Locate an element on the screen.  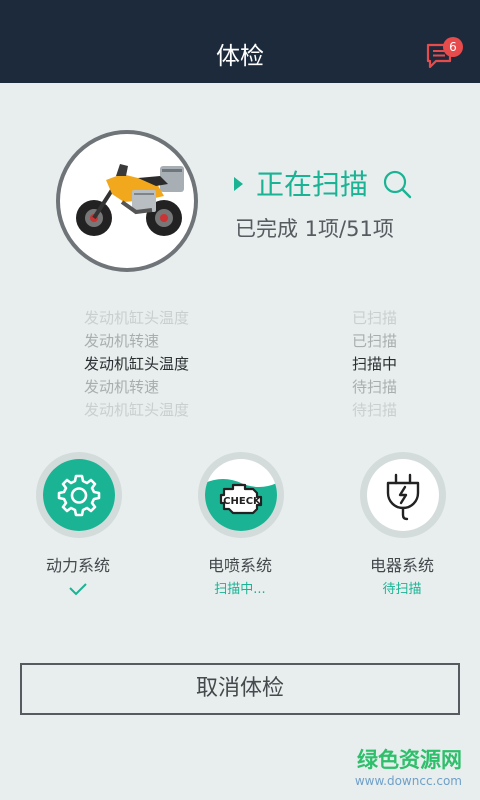
messages-button: 6 is located at coordinates (443, 55).